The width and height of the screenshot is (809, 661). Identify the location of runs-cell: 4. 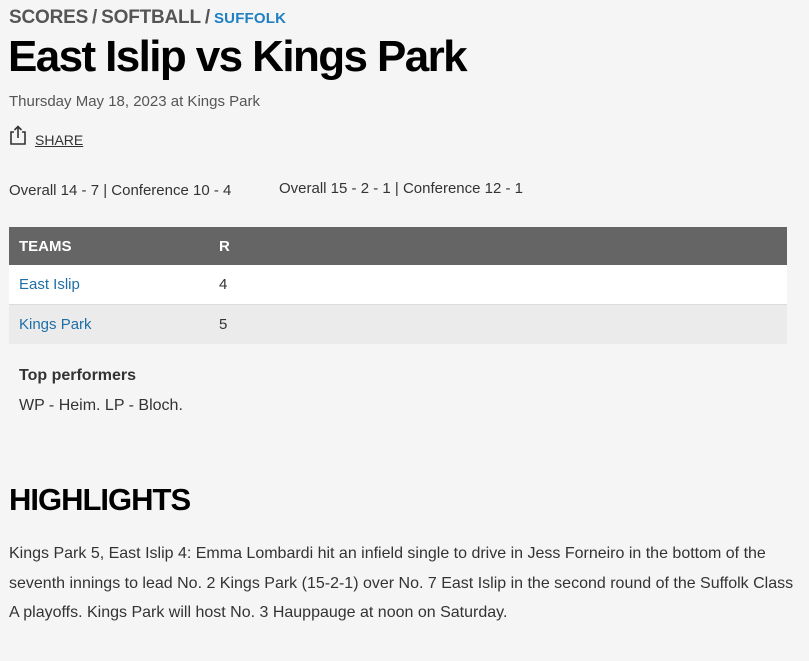
(498, 285).